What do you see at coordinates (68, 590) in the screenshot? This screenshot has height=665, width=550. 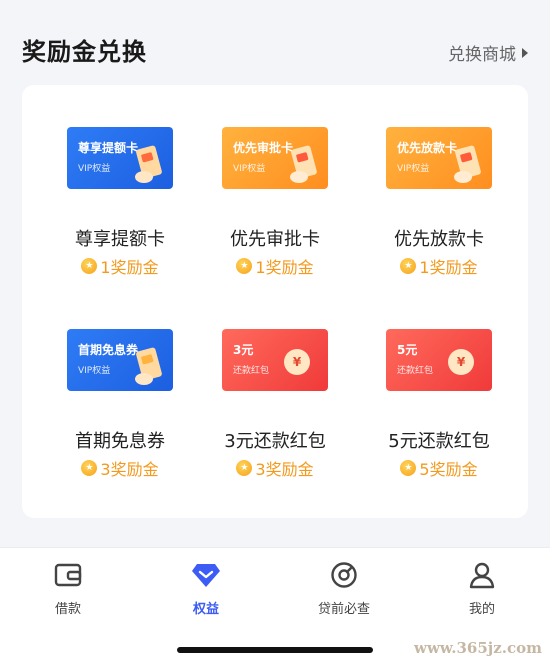 I see `tab-loan: 借款` at bounding box center [68, 590].